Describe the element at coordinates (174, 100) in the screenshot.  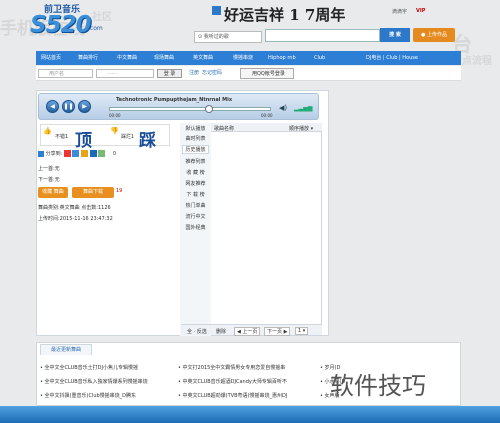
I see `track-title: Technotronic Pumpupthejam_Ntnrnal Mix` at that location.